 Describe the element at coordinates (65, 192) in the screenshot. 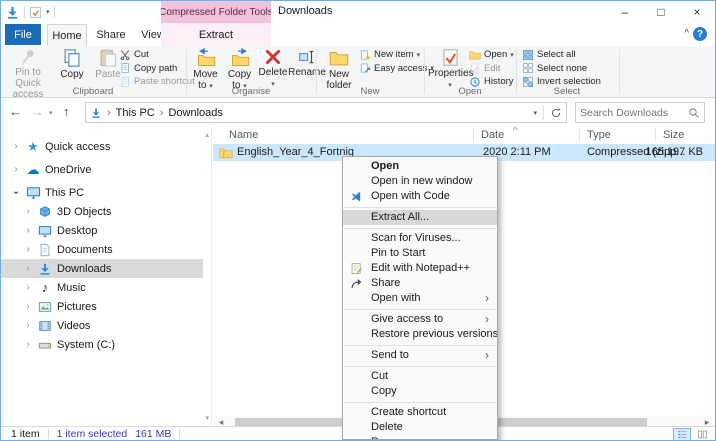

I see `sidebar-label: This PC` at that location.